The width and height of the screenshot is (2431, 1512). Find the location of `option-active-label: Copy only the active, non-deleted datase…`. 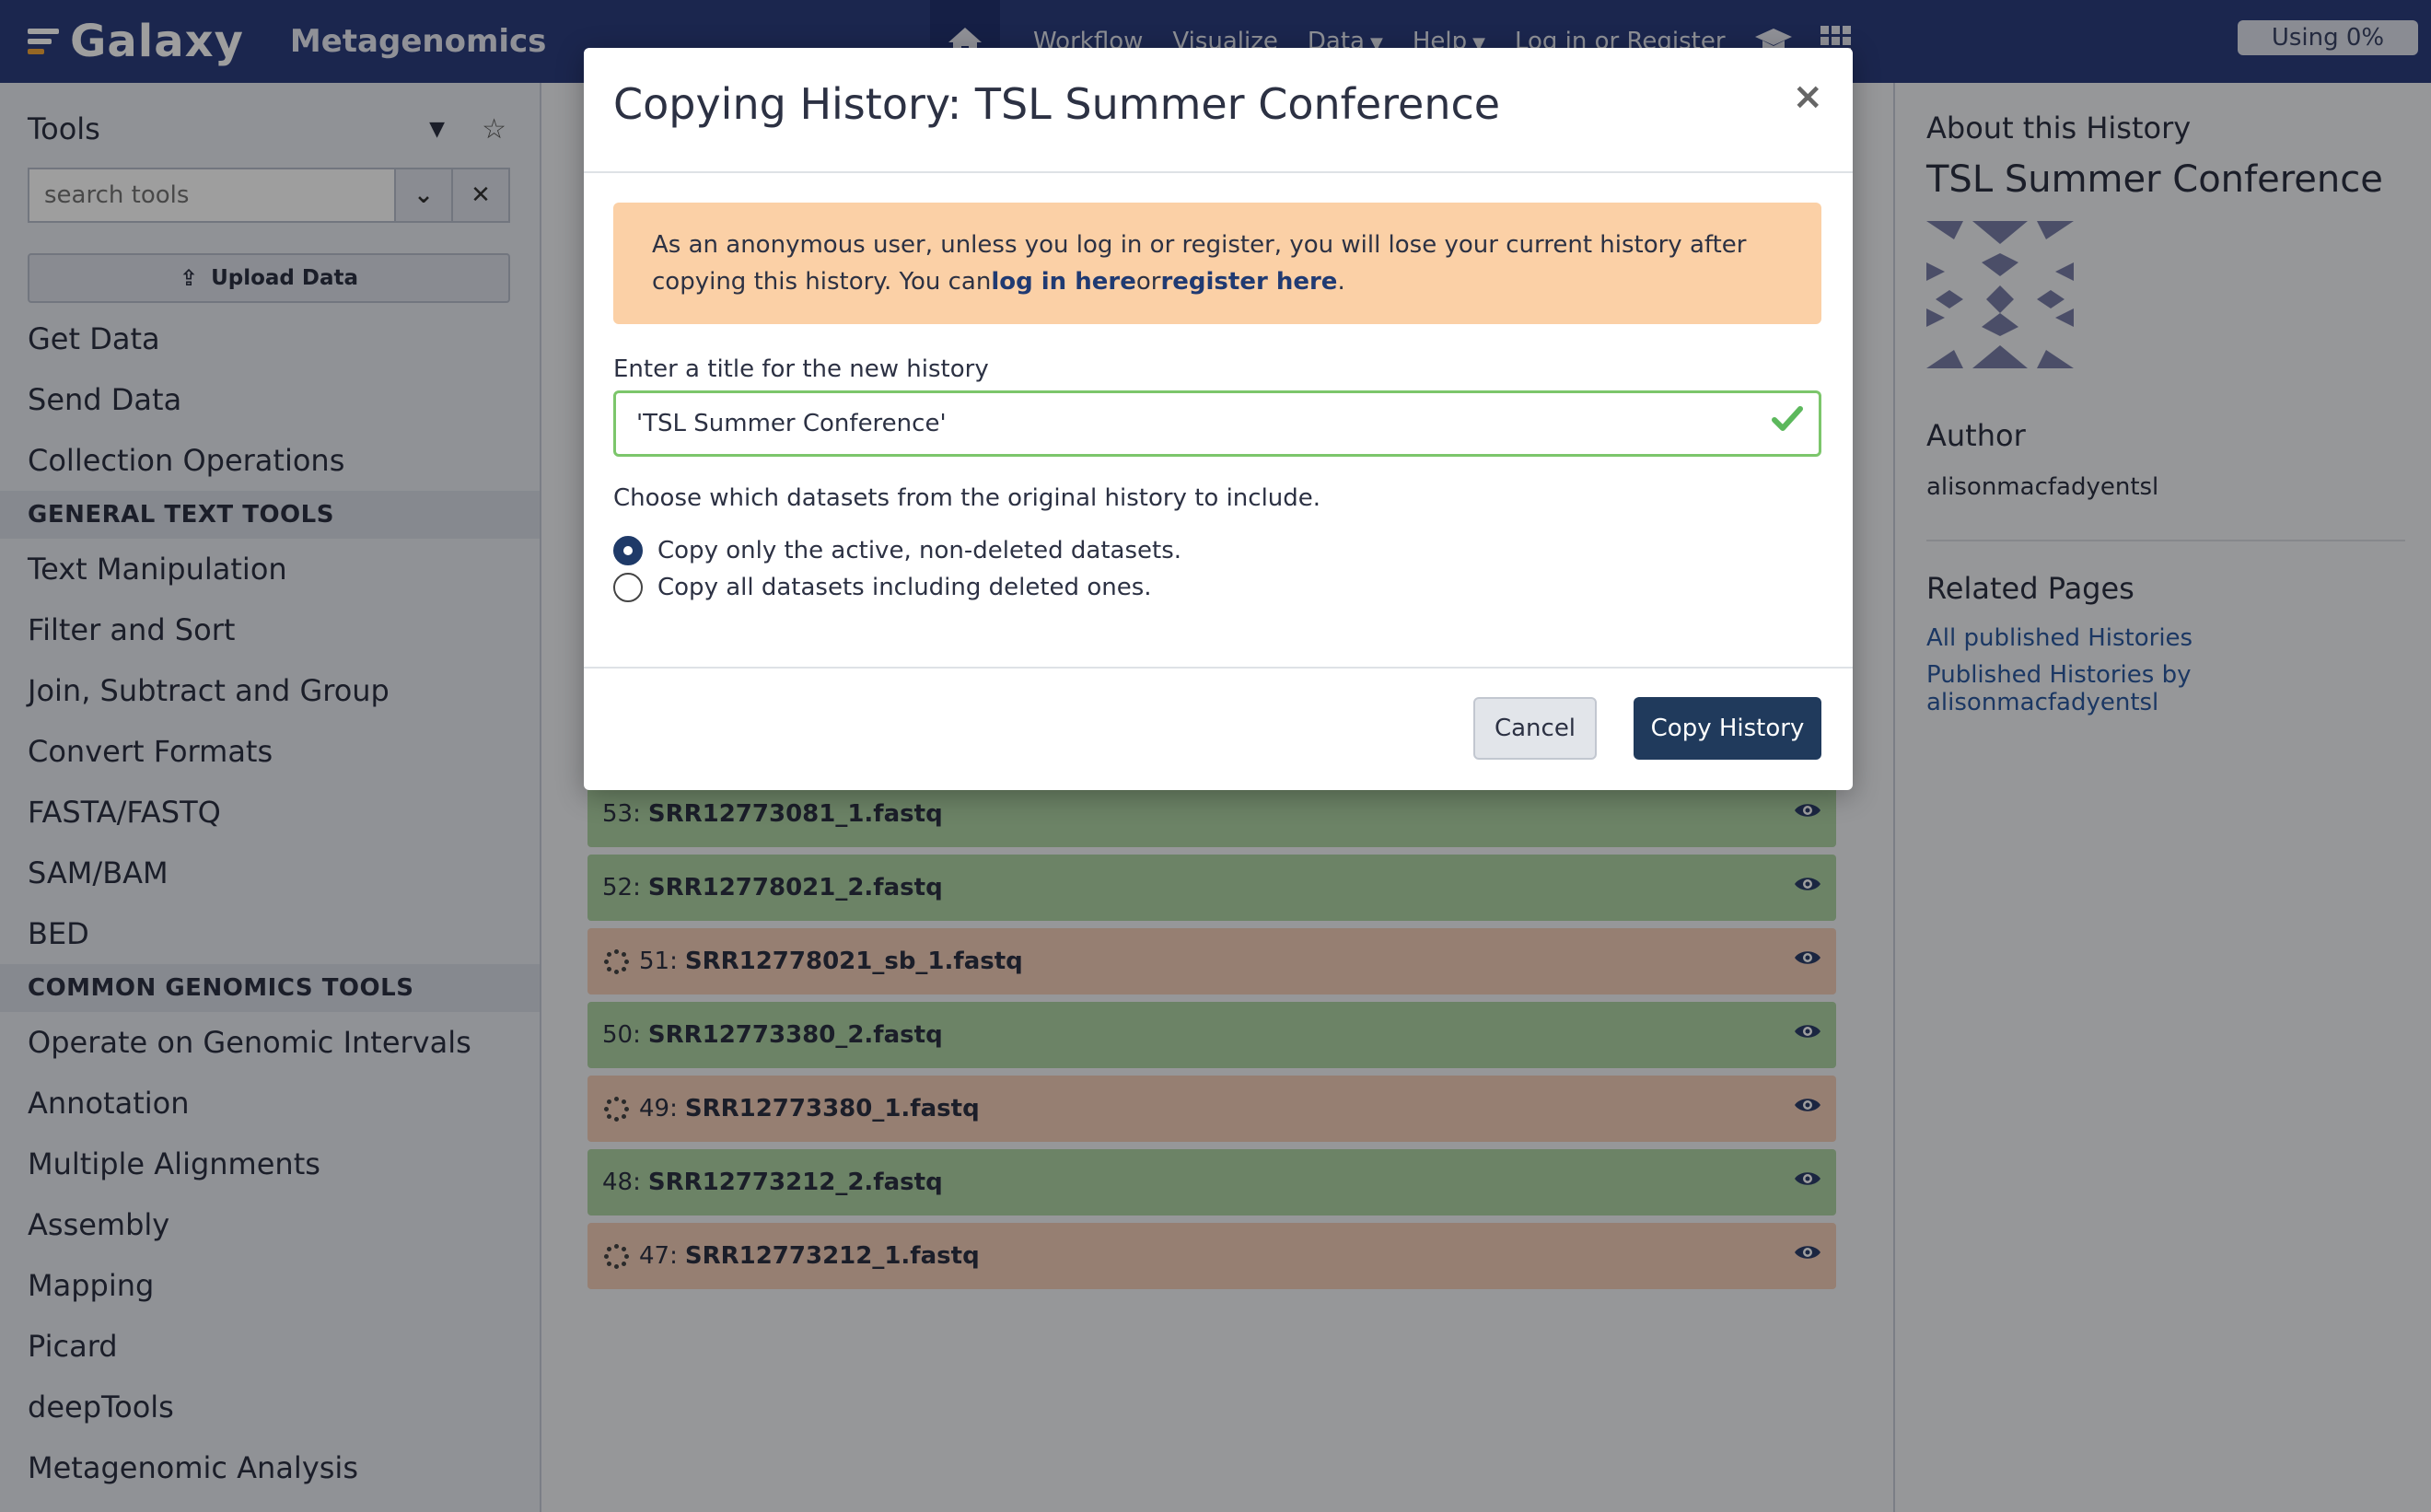

option-active-label: Copy only the active, non-deleted datase… is located at coordinates (919, 551).